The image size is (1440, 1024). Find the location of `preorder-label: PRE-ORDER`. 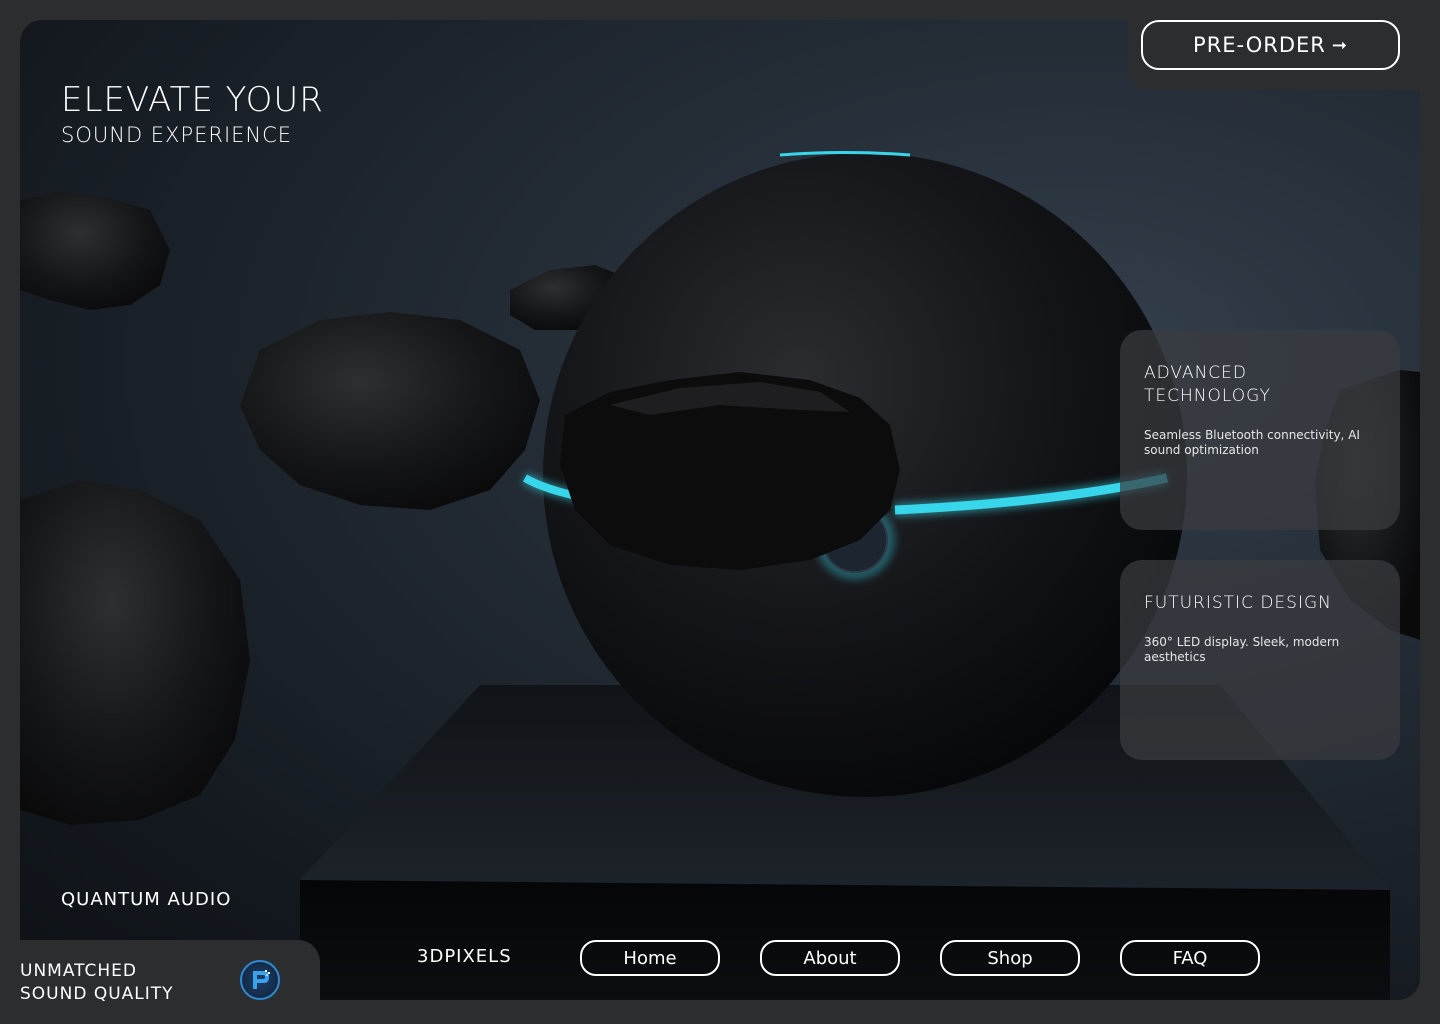

preorder-label: PRE-ORDER is located at coordinates (1259, 45).